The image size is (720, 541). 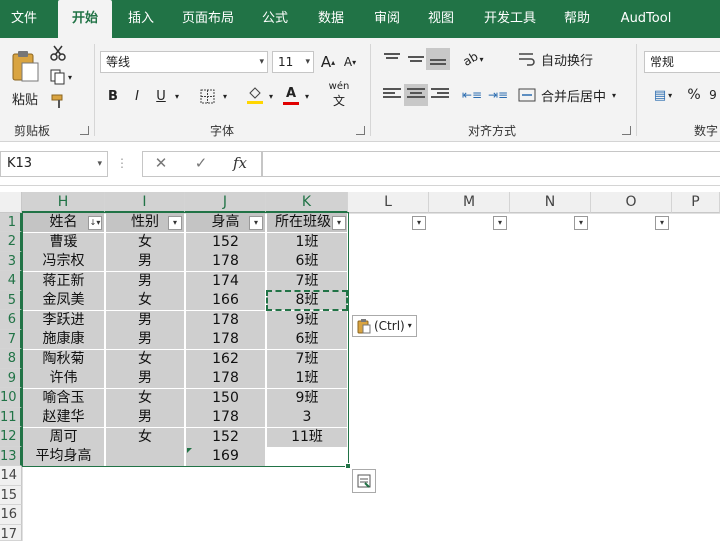 What do you see at coordinates (207, 96) in the screenshot?
I see `borders-button` at bounding box center [207, 96].